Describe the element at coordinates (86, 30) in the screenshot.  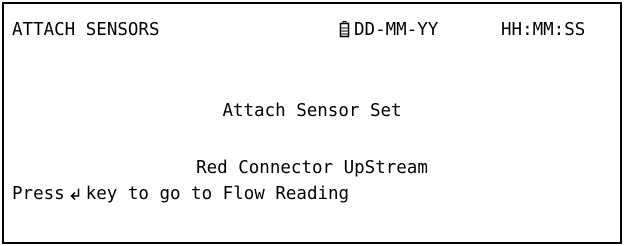
I see `screen-title: ATTACH SENSORS` at that location.